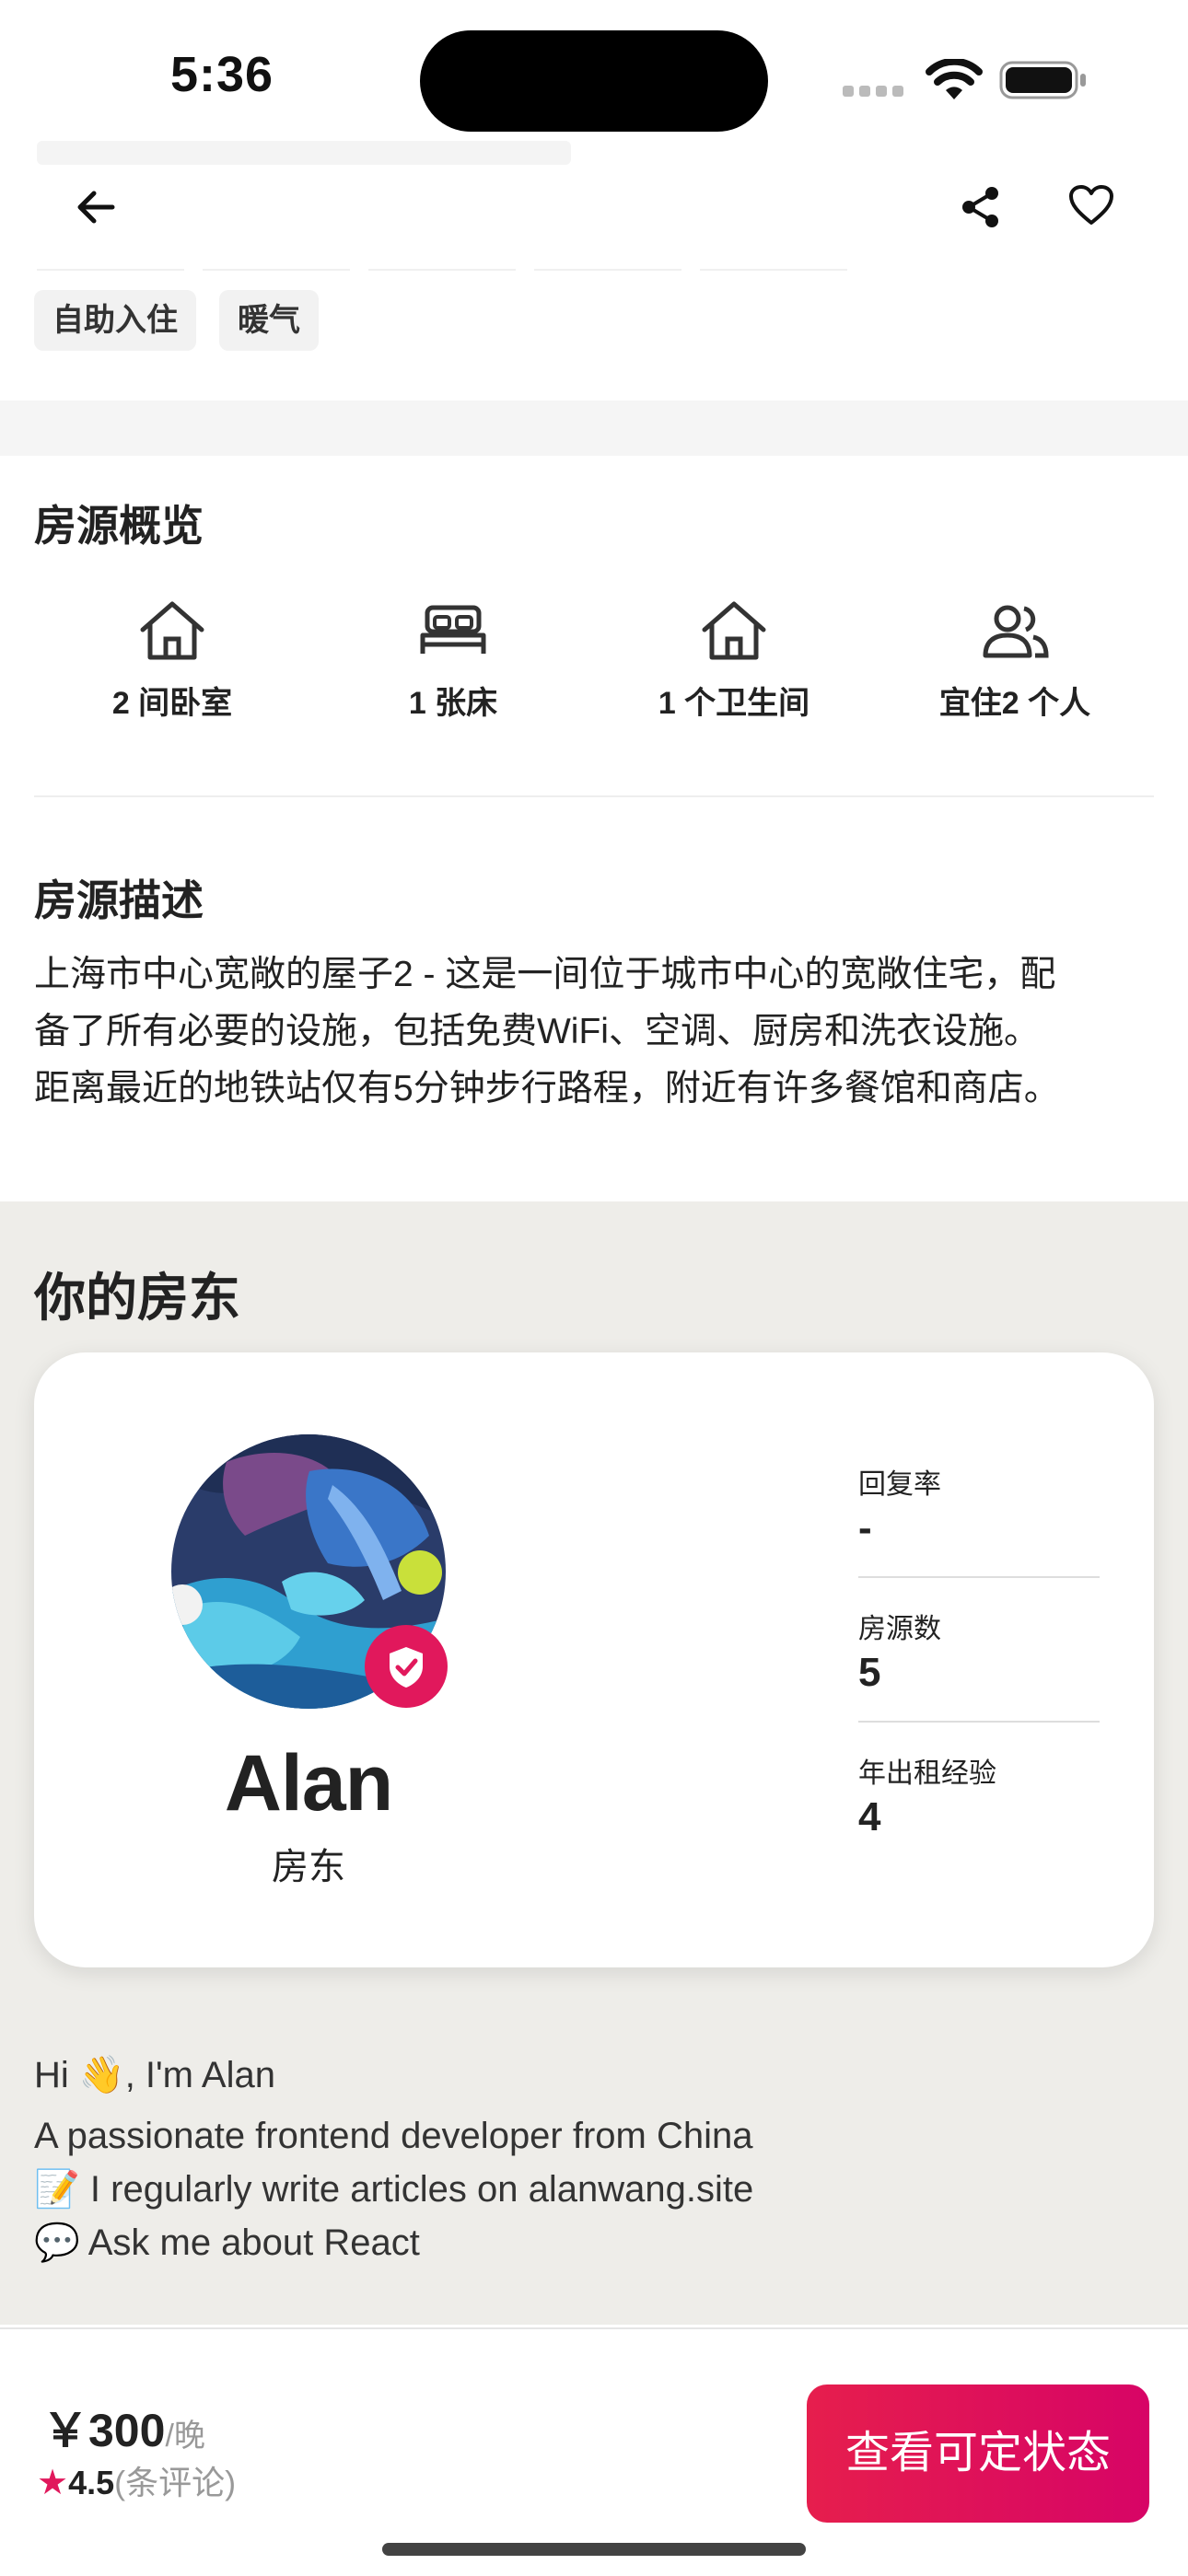 The width and height of the screenshot is (1188, 2576). I want to click on overview-bathrooms: 1 个卫生间, so click(734, 660).